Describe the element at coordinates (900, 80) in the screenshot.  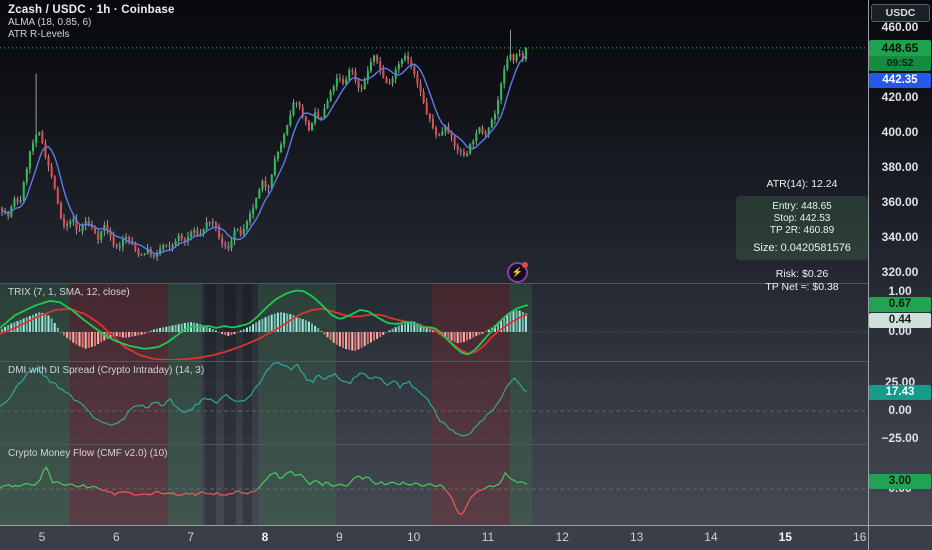
I see `alert-price-box: 442.35` at that location.